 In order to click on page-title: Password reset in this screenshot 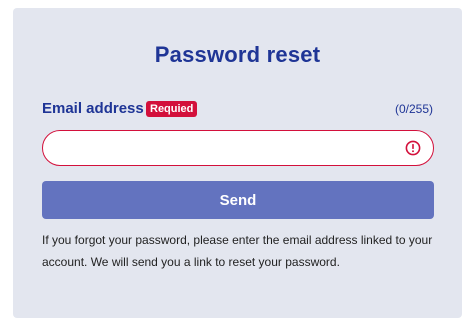, I will do `click(237, 54)`.